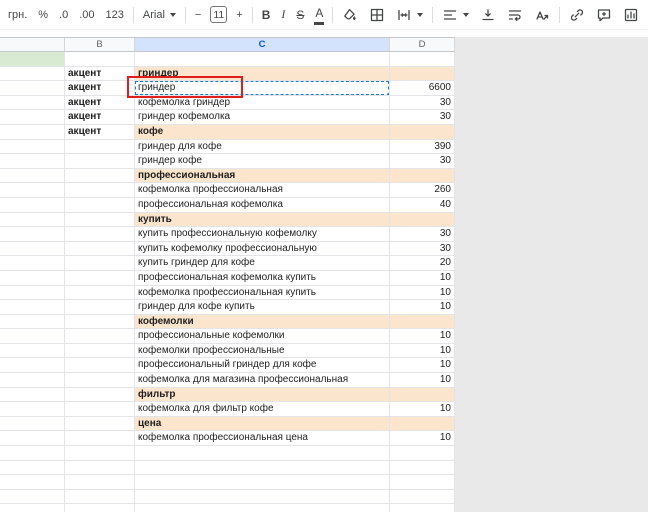  Describe the element at coordinates (198, 15) in the screenshot. I see `decrease-font-size-button: −` at that location.